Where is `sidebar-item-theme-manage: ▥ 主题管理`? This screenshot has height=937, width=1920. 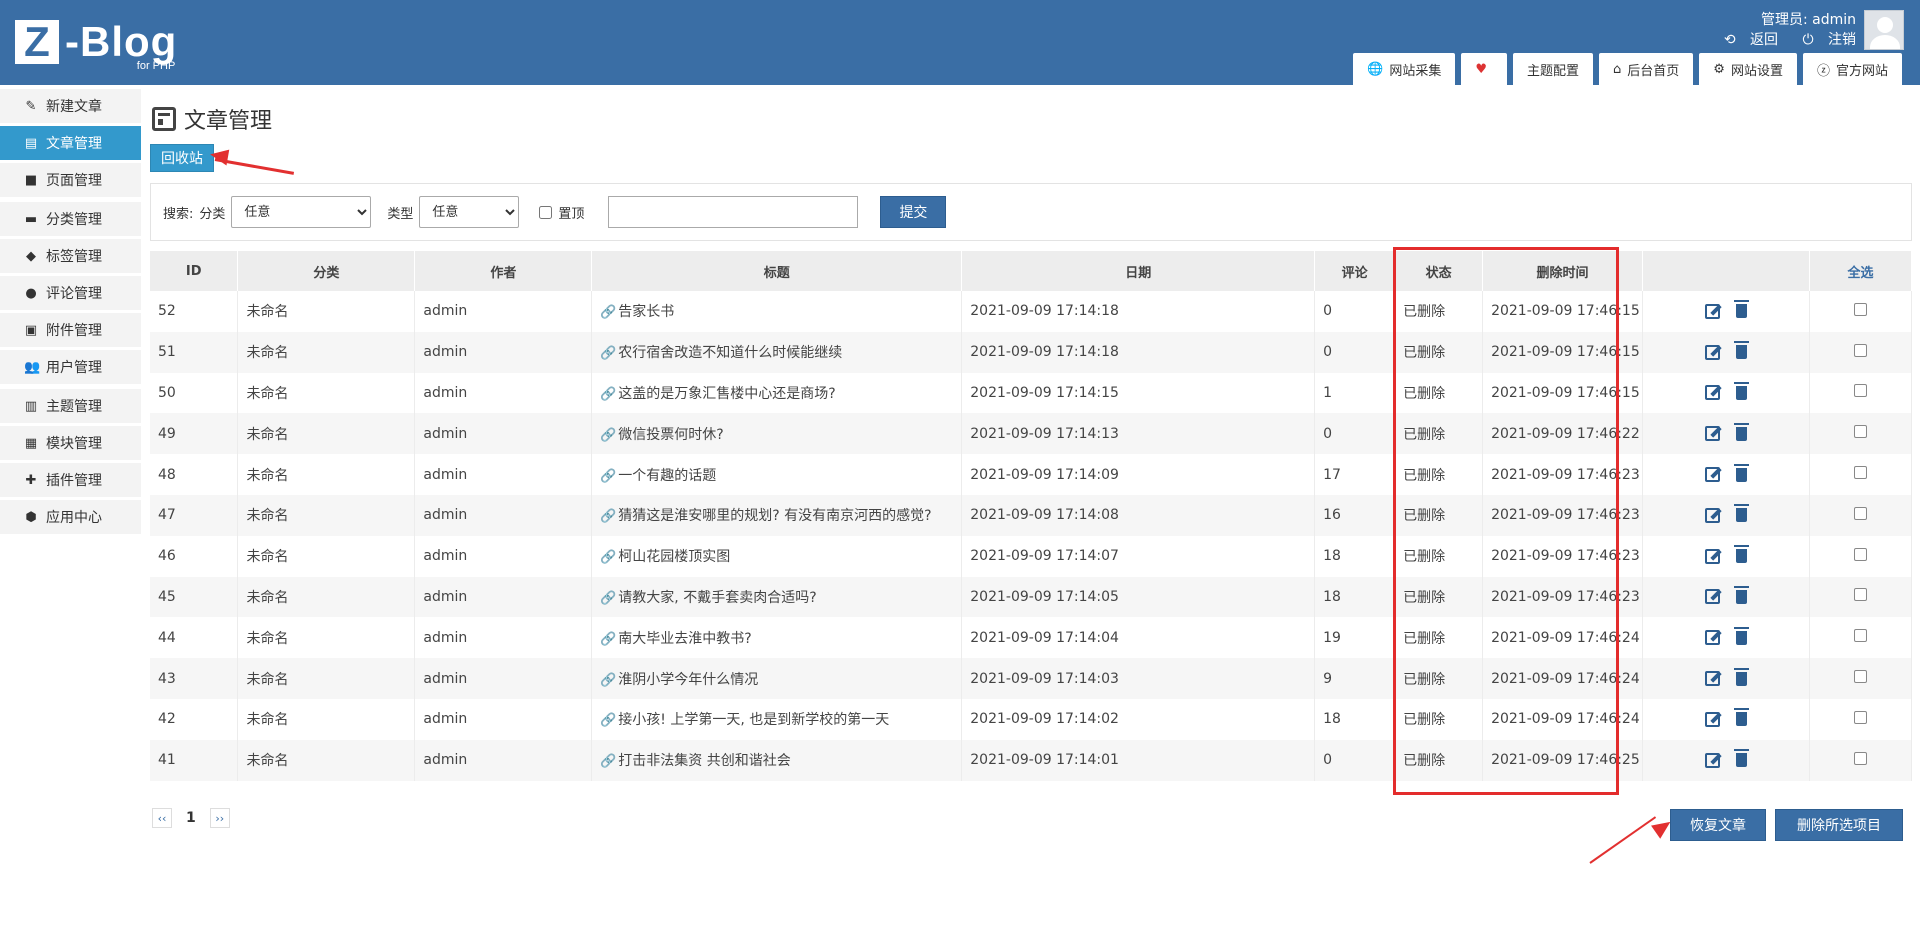 sidebar-item-theme-manage: ▥ 主题管理 is located at coordinates (70, 406).